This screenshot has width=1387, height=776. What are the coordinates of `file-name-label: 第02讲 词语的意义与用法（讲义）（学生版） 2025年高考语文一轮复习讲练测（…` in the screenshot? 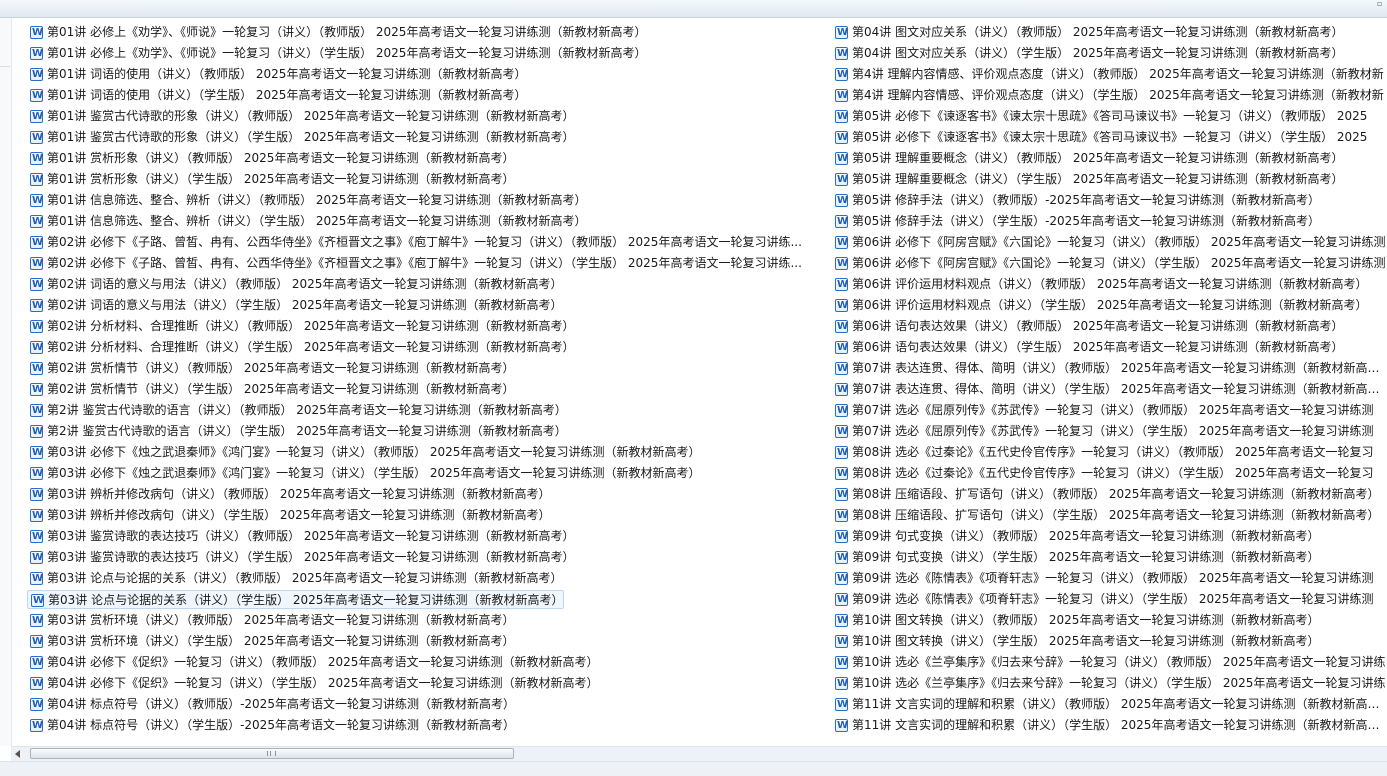 It's located at (305, 305).